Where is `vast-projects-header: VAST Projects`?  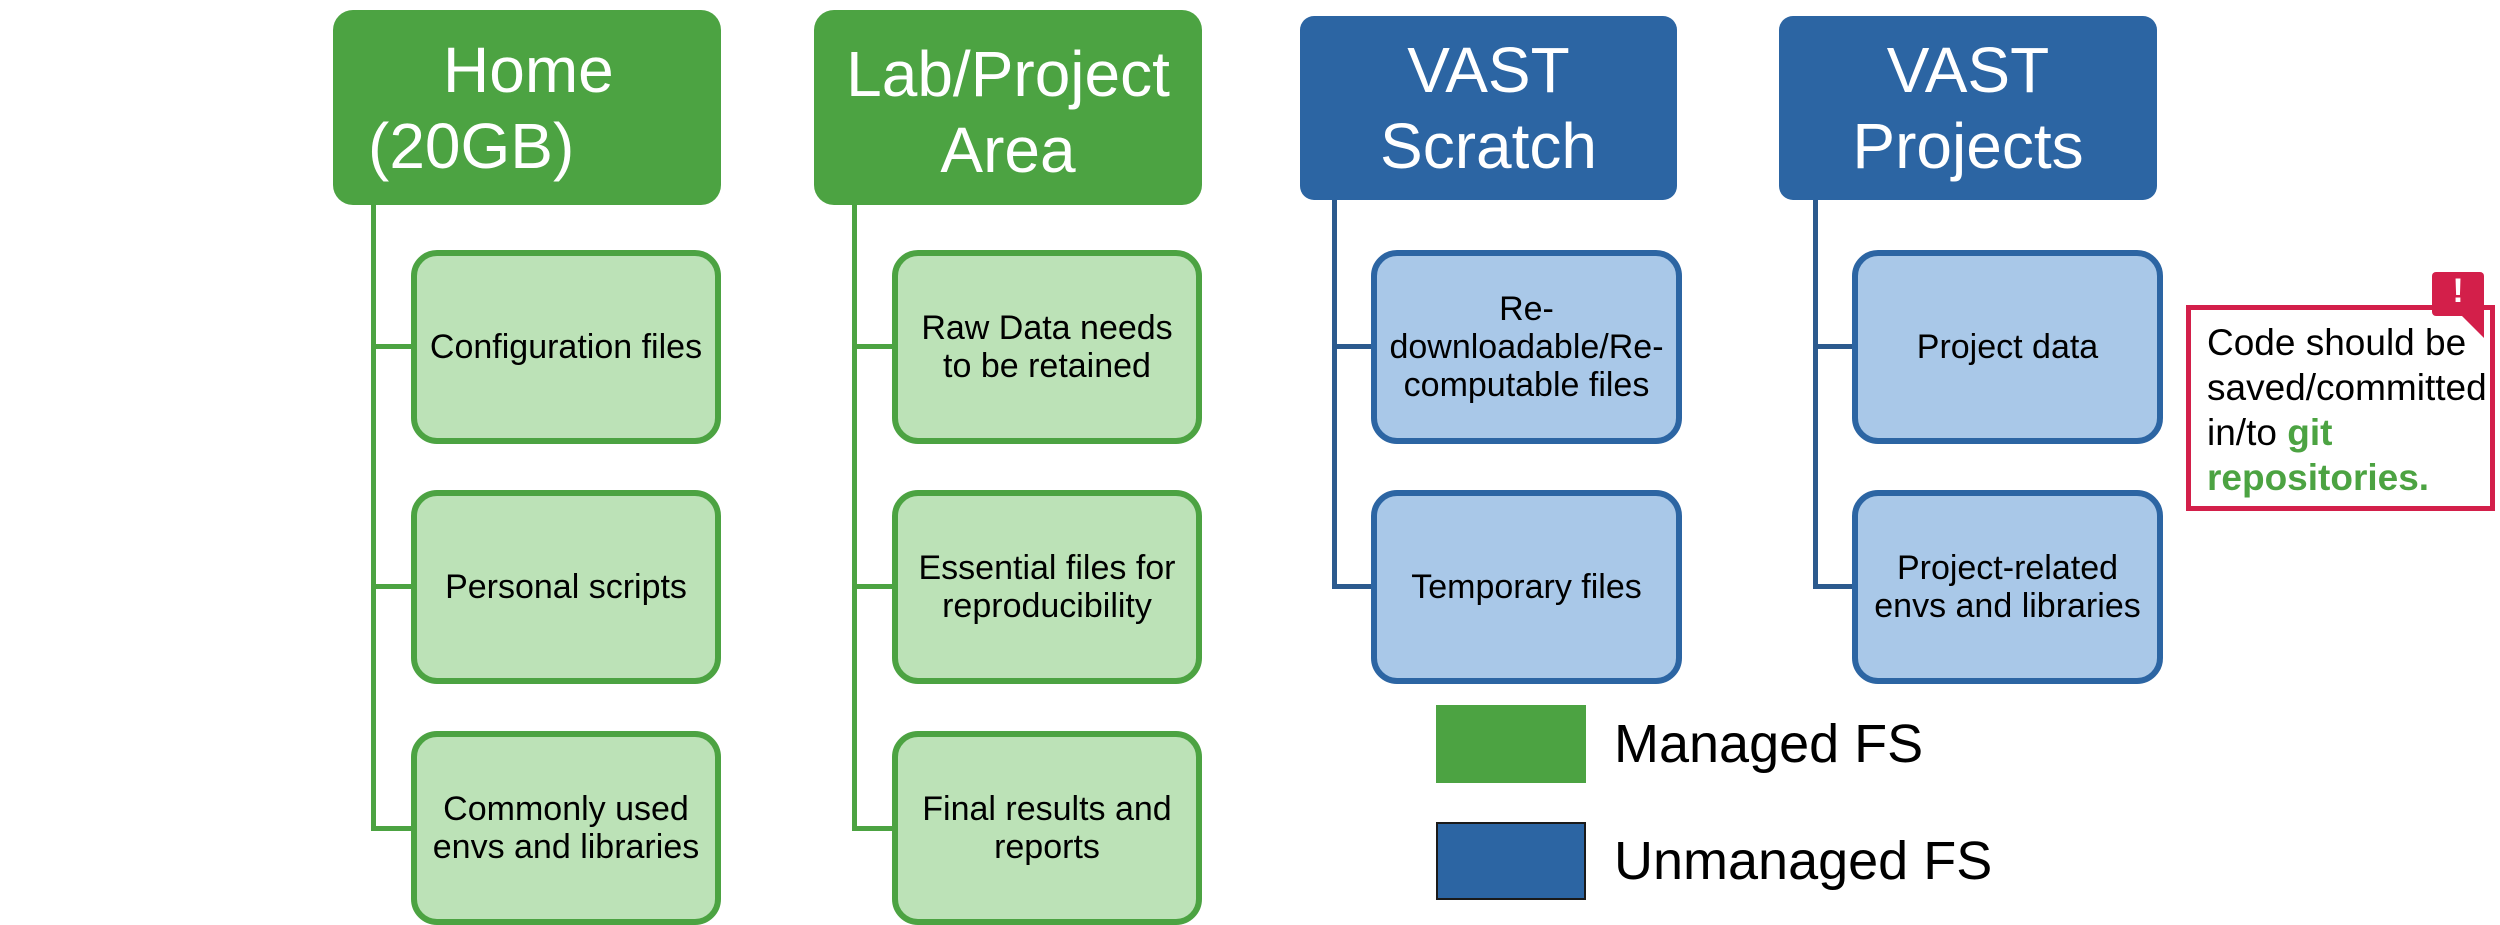
vast-projects-header: VAST Projects is located at coordinates (1968, 108).